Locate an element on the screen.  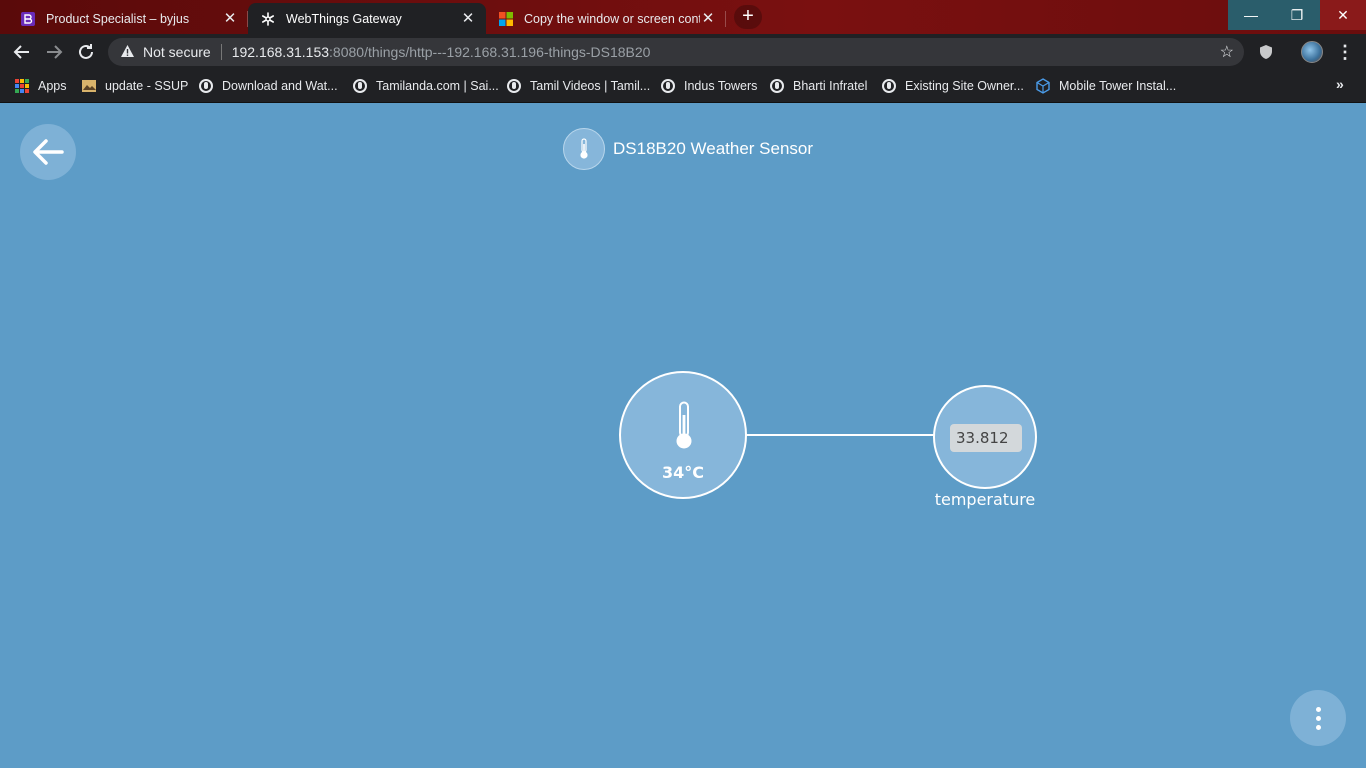
thing-header: DS18B20 Weather Sensor is located at coordinates (688, 149).